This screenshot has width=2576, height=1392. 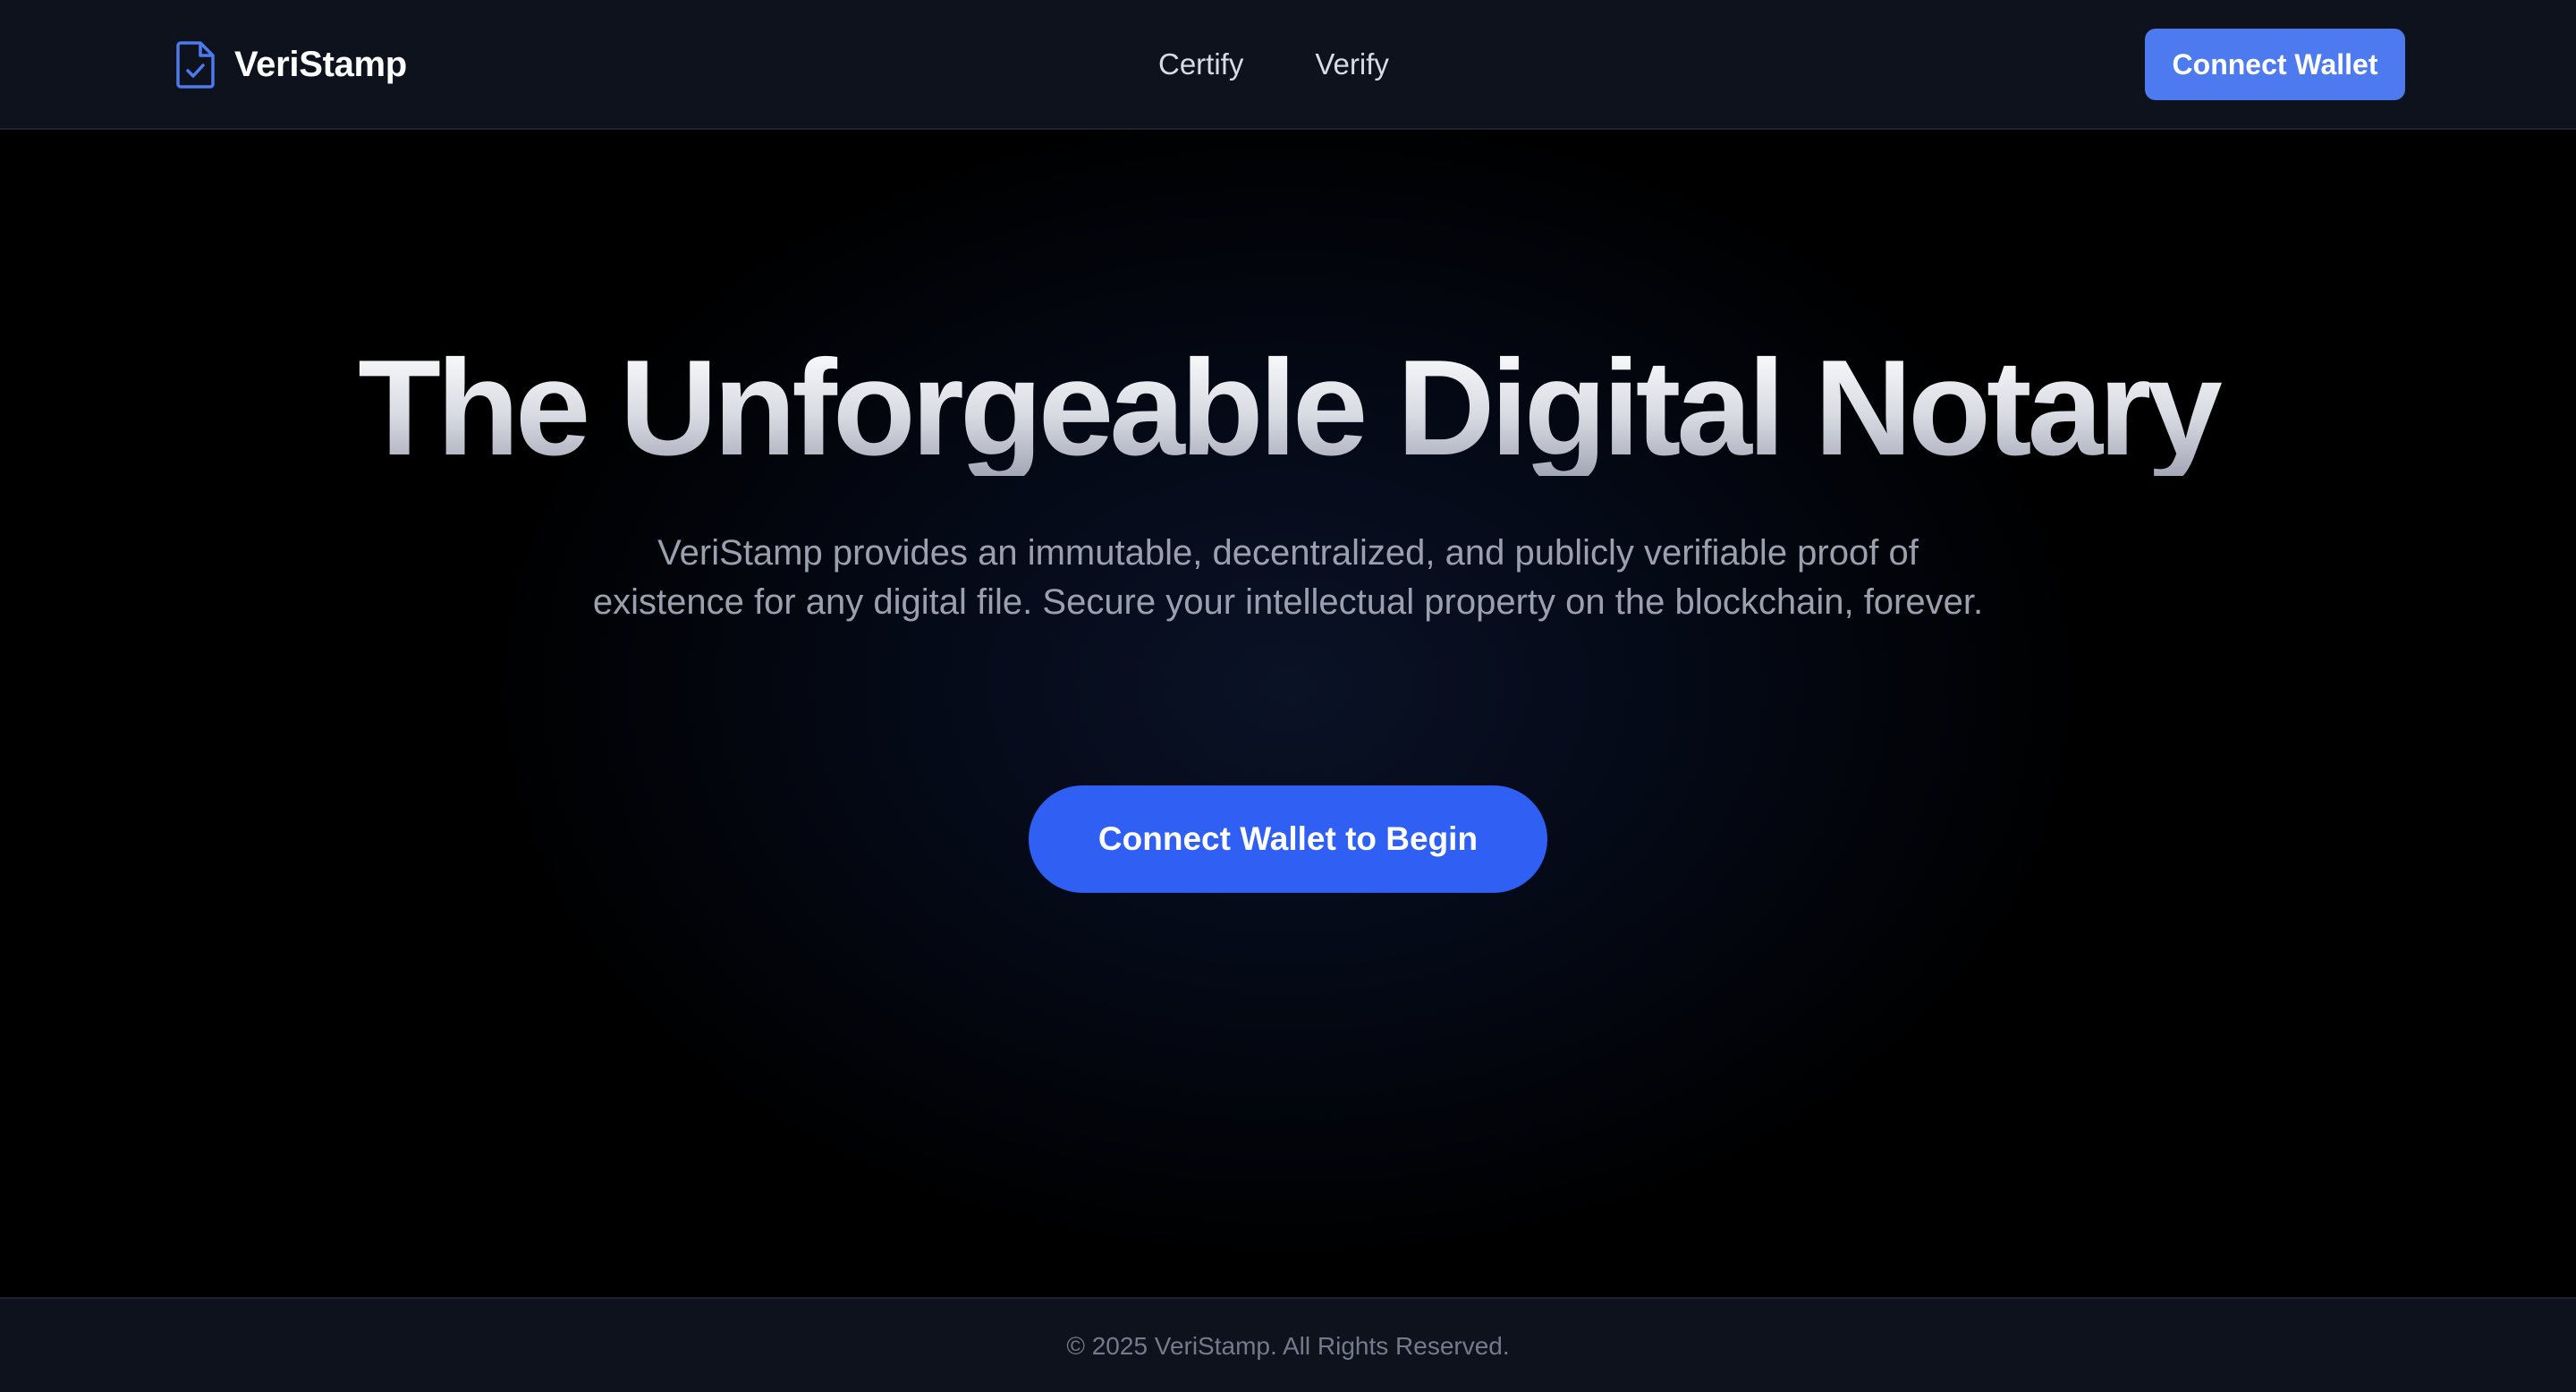 I want to click on connect-wallet-to-begin-button: Connect Wallet to Begin, so click(x=1288, y=839).